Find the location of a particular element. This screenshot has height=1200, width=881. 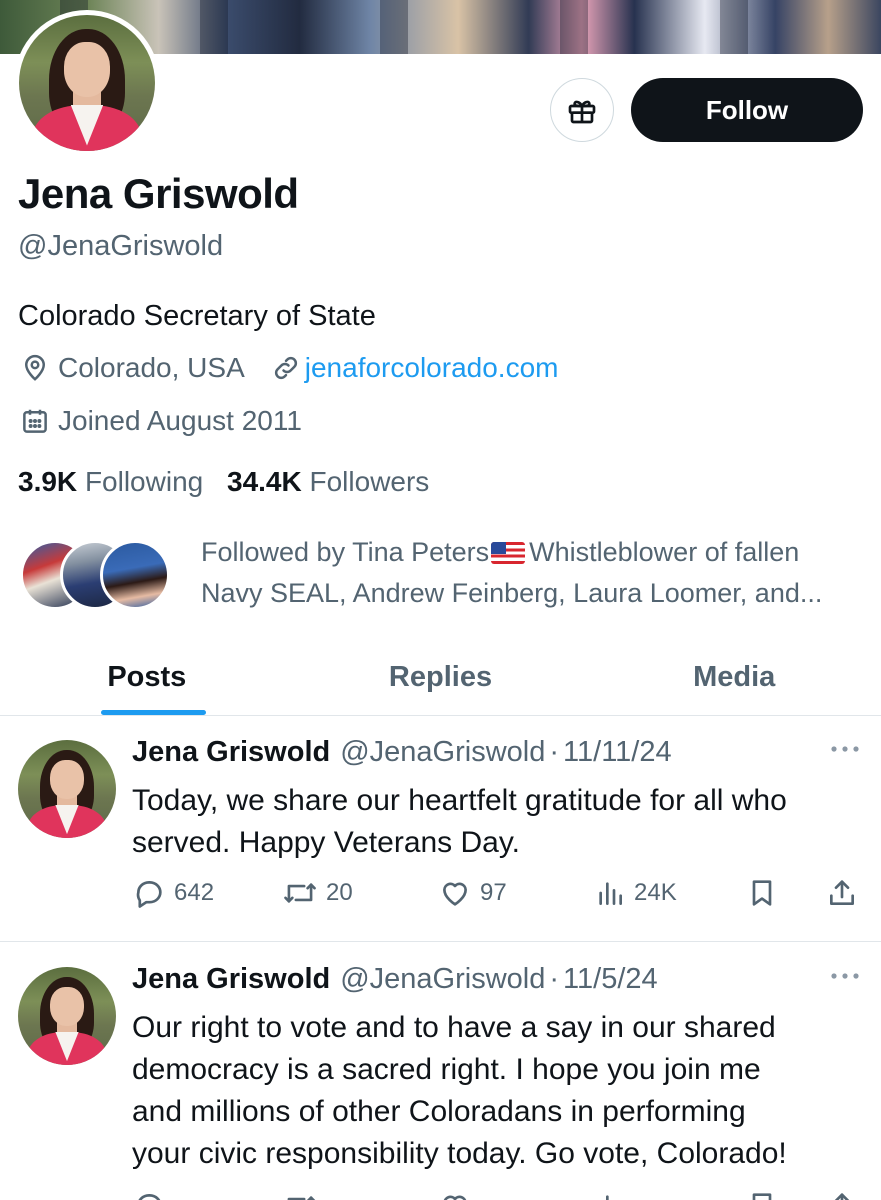

like-button: 97 is located at coordinates (472, 893).